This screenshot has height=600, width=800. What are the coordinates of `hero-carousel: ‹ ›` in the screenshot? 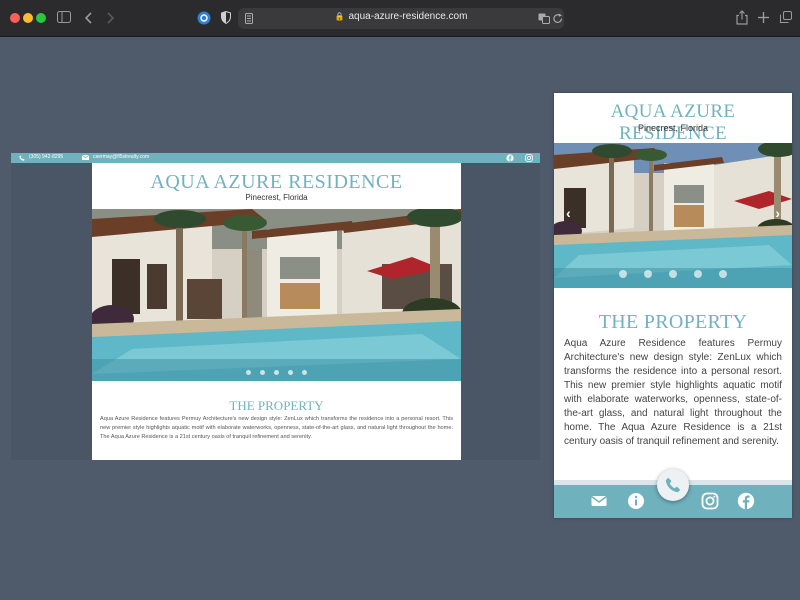 It's located at (673, 215).